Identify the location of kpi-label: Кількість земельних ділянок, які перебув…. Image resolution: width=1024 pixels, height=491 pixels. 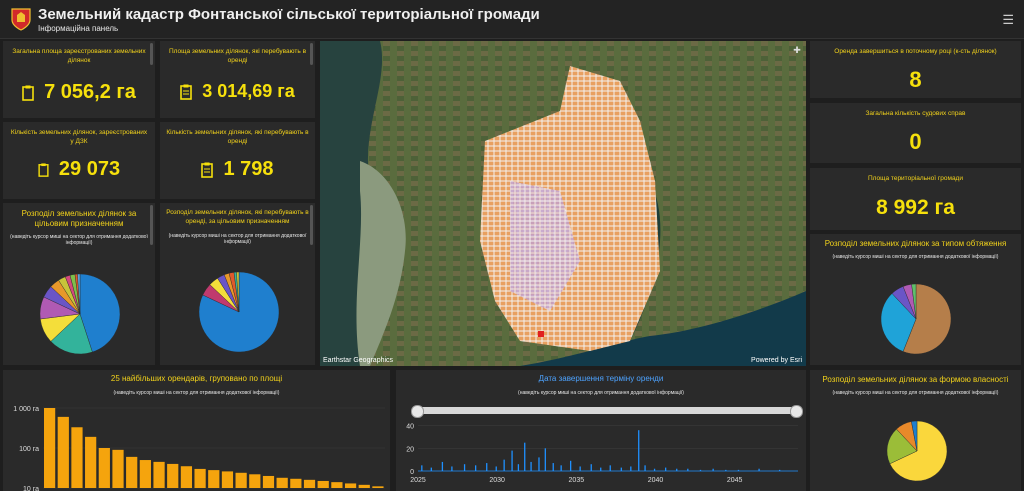
(237, 137).